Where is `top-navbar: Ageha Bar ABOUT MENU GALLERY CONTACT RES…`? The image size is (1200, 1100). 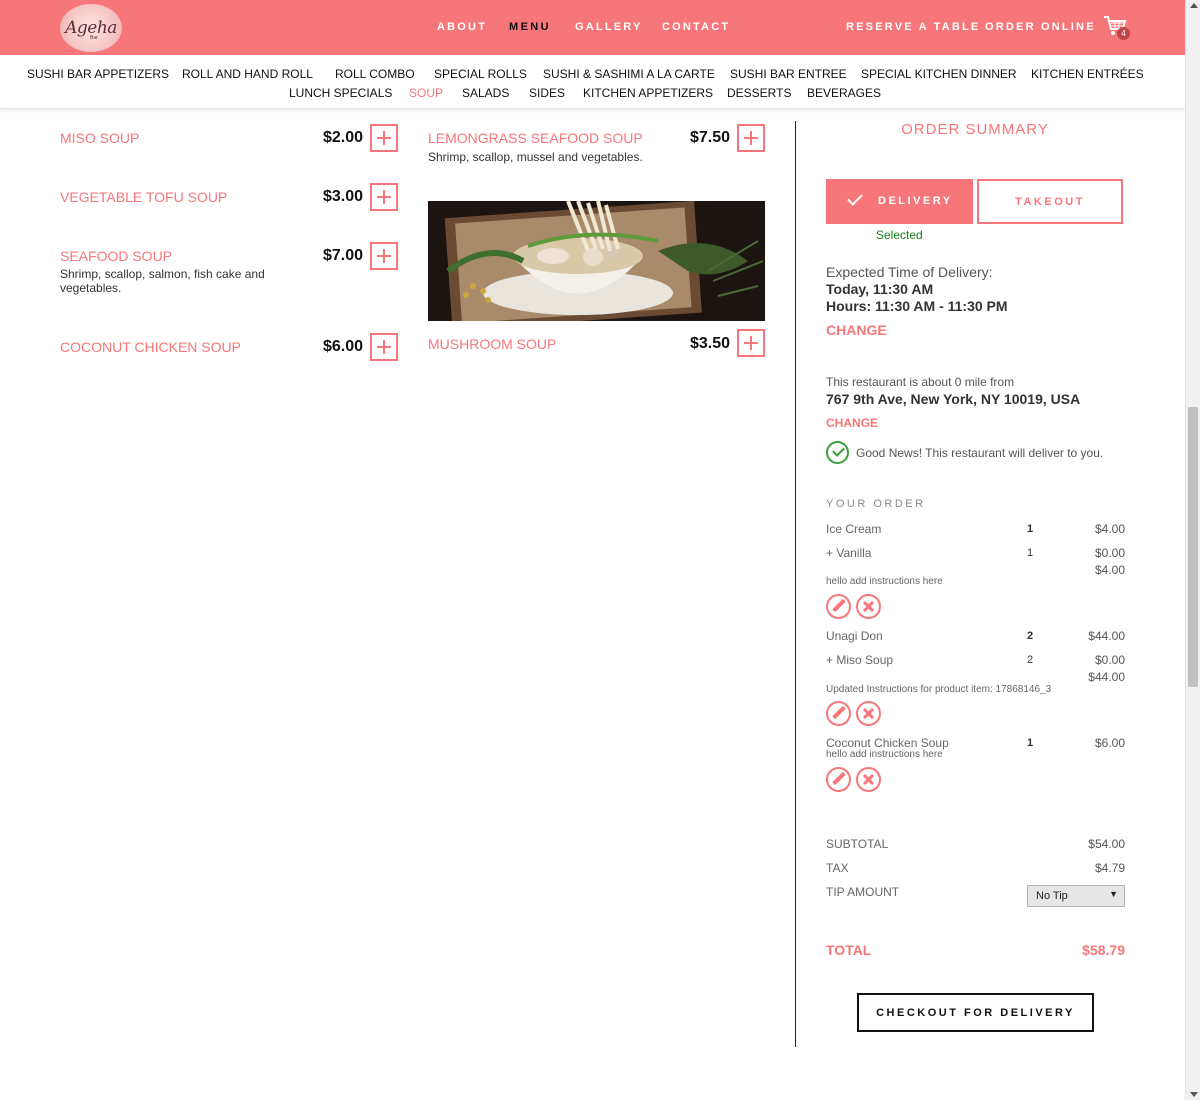
top-navbar: Ageha Bar ABOUT MENU GALLERY CONTACT RES… is located at coordinates (592, 27).